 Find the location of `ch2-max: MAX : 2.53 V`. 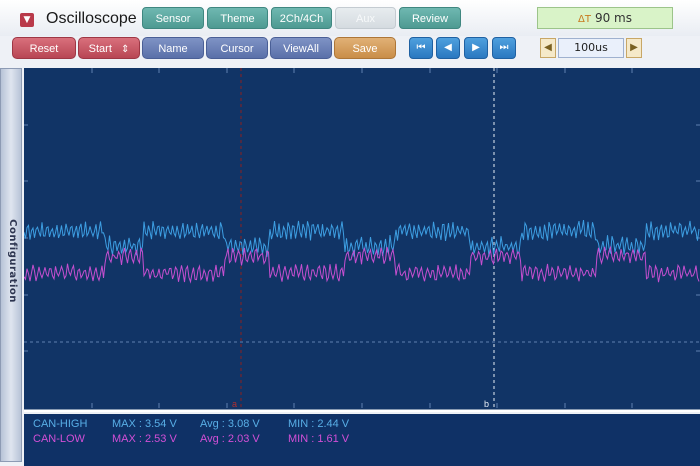

ch2-max: MAX : 2.53 V is located at coordinates (144, 439).